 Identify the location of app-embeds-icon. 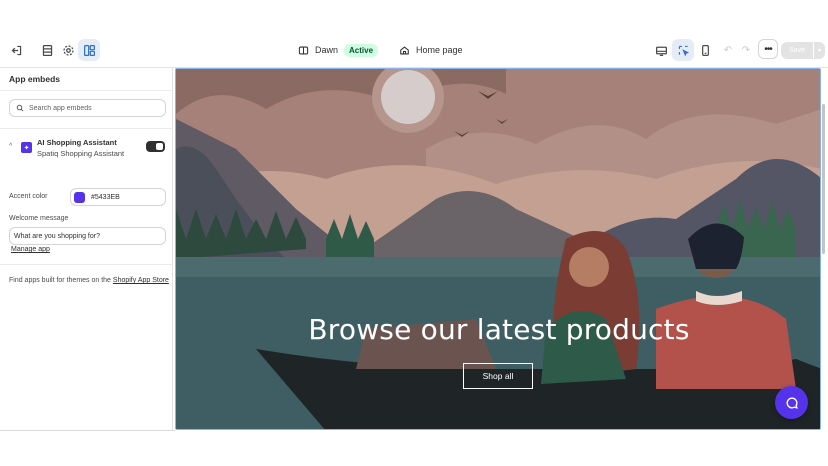
(89, 50).